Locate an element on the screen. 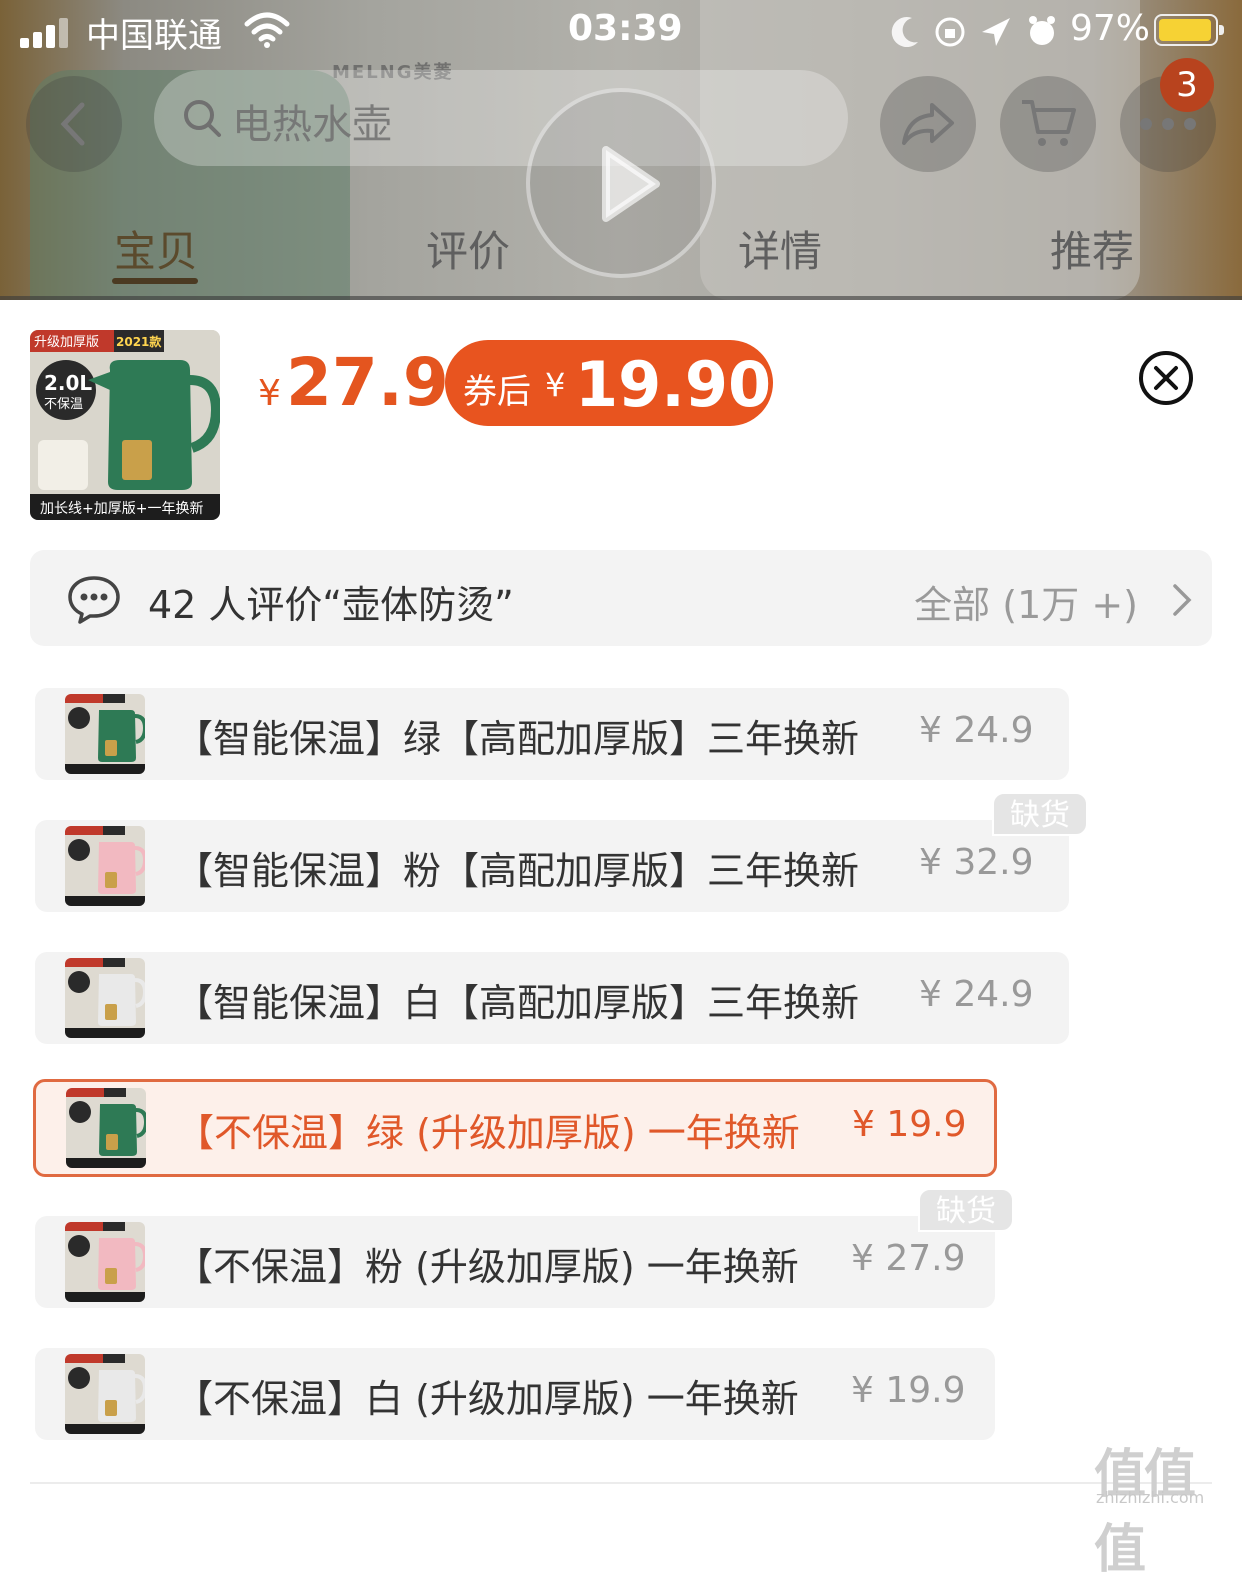 The width and height of the screenshot is (1242, 1582). sku-option: 【智能保温】白【高配加厚版】三年换新 ¥ 24.9 is located at coordinates (552, 998).